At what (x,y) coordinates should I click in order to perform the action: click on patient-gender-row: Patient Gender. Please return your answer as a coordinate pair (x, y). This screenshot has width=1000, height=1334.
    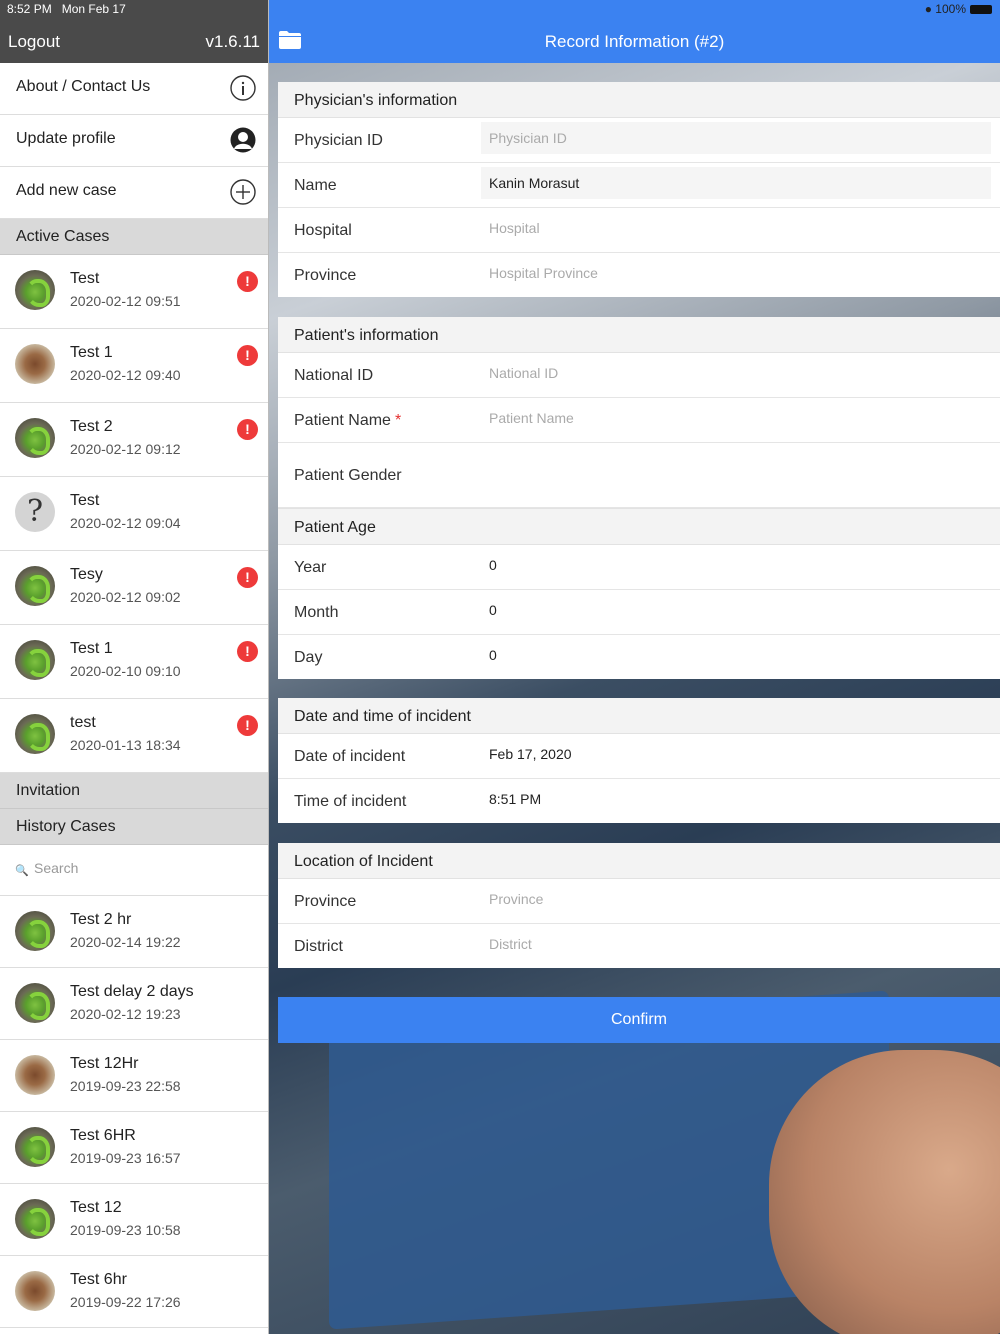
    Looking at the image, I should click on (639, 475).